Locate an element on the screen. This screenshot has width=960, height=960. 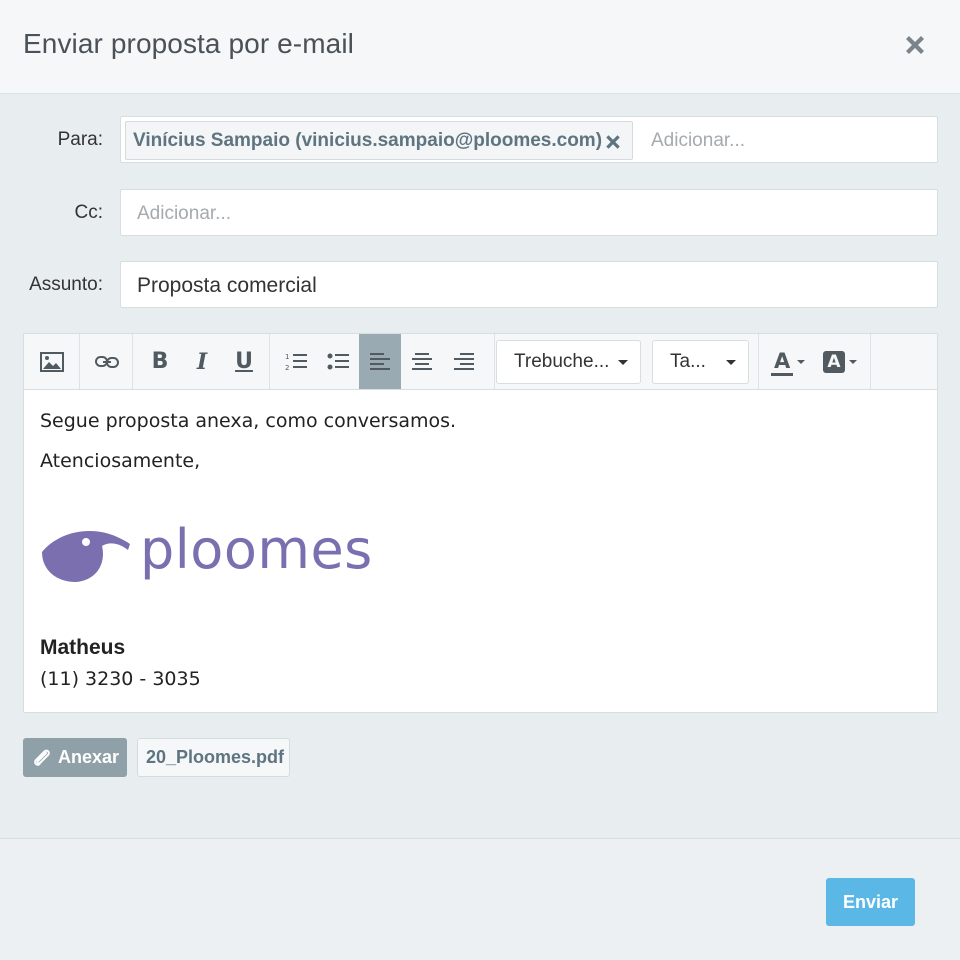
toolbar-group-format: B I U is located at coordinates (201, 361).